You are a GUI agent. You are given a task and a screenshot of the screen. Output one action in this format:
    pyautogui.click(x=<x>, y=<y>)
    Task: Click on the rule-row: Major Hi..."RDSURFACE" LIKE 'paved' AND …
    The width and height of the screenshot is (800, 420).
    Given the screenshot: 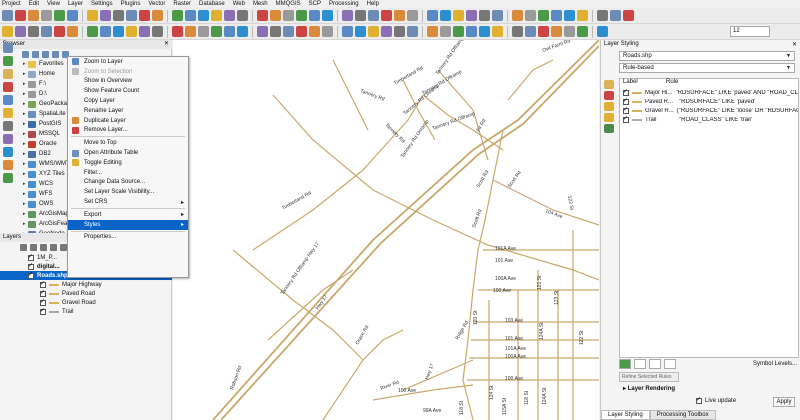 What is the action you would take?
    pyautogui.click(x=709, y=92)
    